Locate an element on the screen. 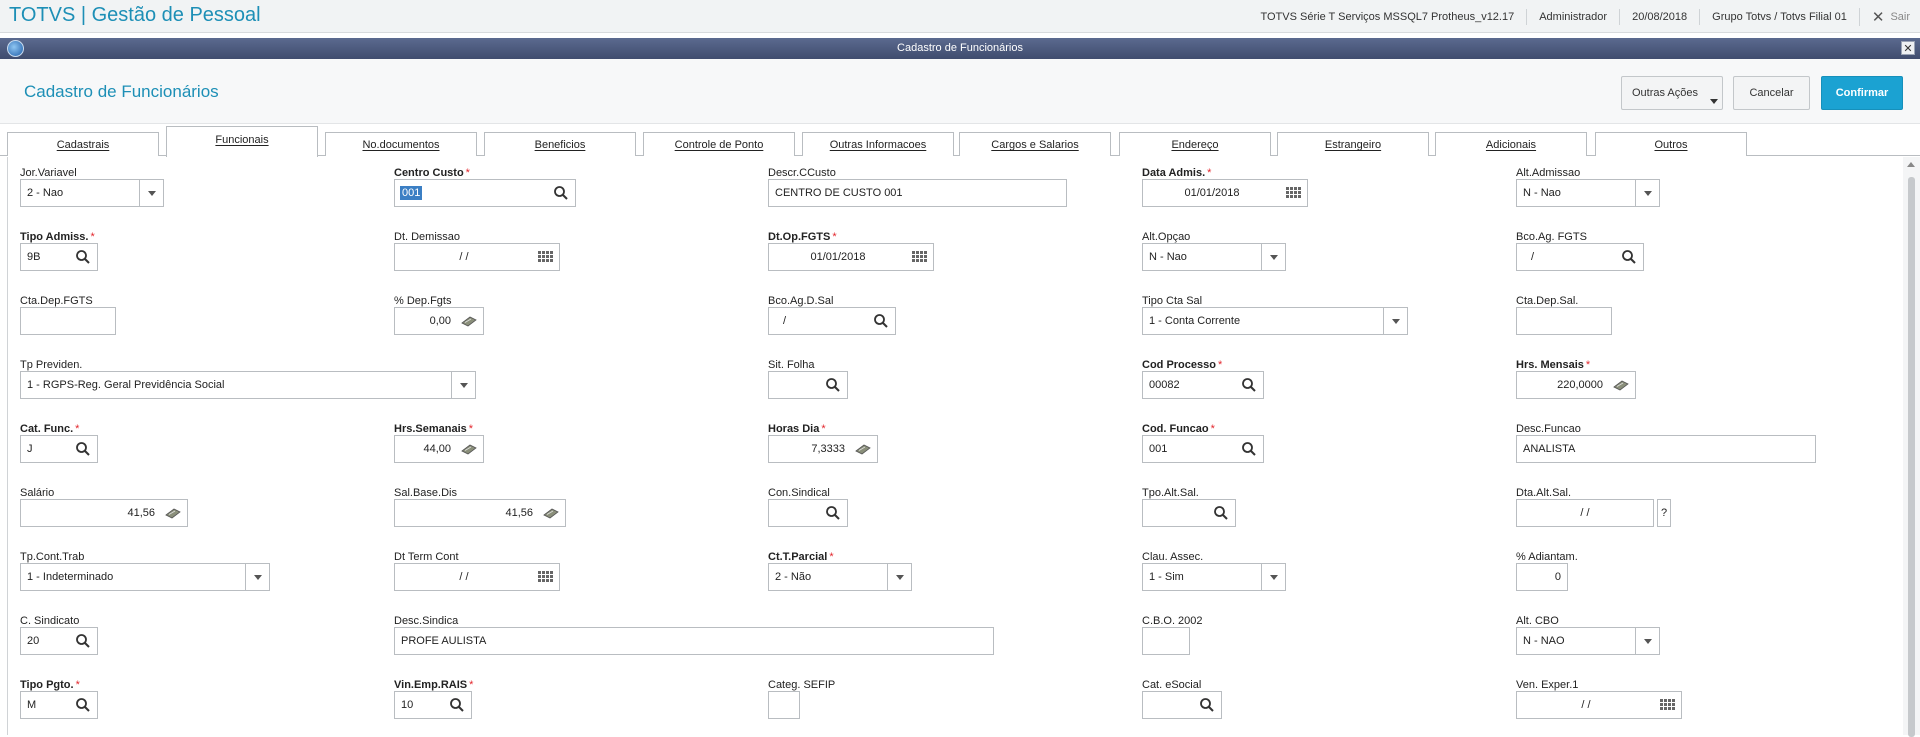 Image resolution: width=1920 pixels, height=737 pixels. bco-ag-fgts-input: / is located at coordinates (1580, 257).